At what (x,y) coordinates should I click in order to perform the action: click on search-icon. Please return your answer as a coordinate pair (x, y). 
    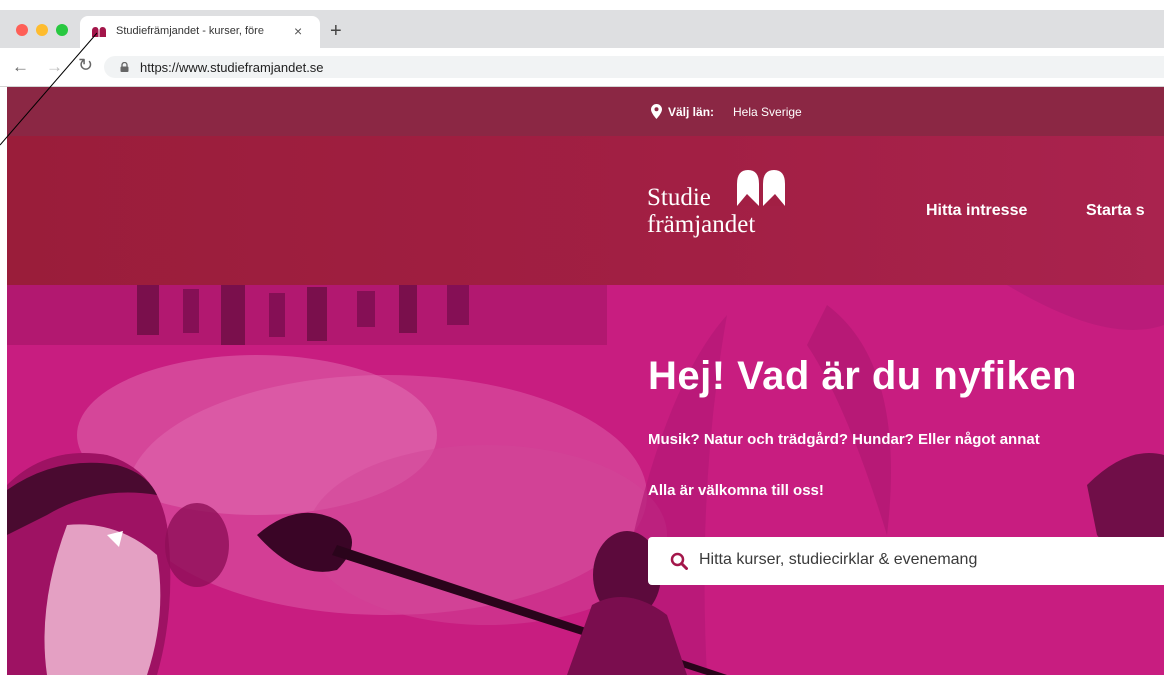
    Looking at the image, I should click on (679, 561).